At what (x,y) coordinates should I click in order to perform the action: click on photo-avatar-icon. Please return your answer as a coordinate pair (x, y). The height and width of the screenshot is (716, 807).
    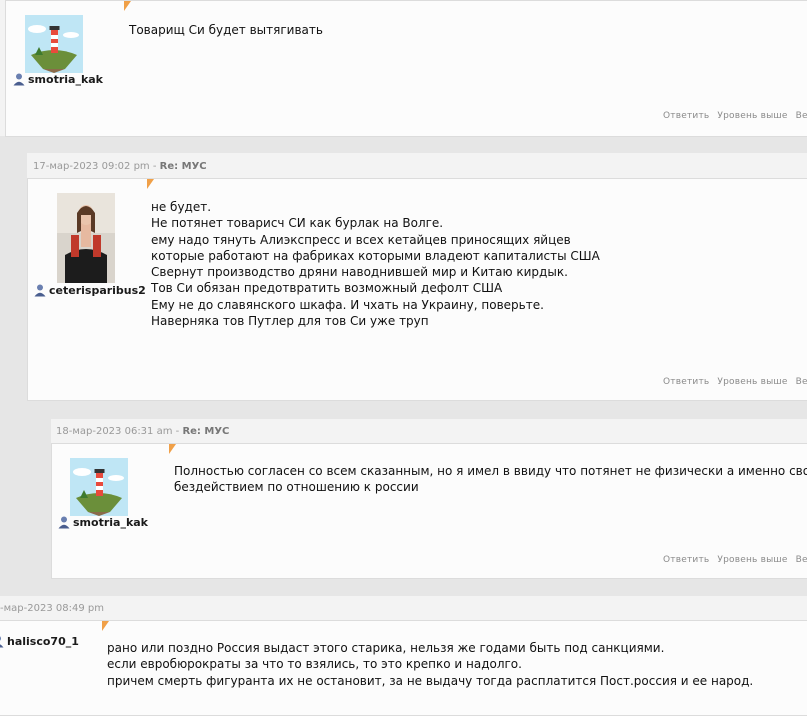
    Looking at the image, I should click on (86, 238).